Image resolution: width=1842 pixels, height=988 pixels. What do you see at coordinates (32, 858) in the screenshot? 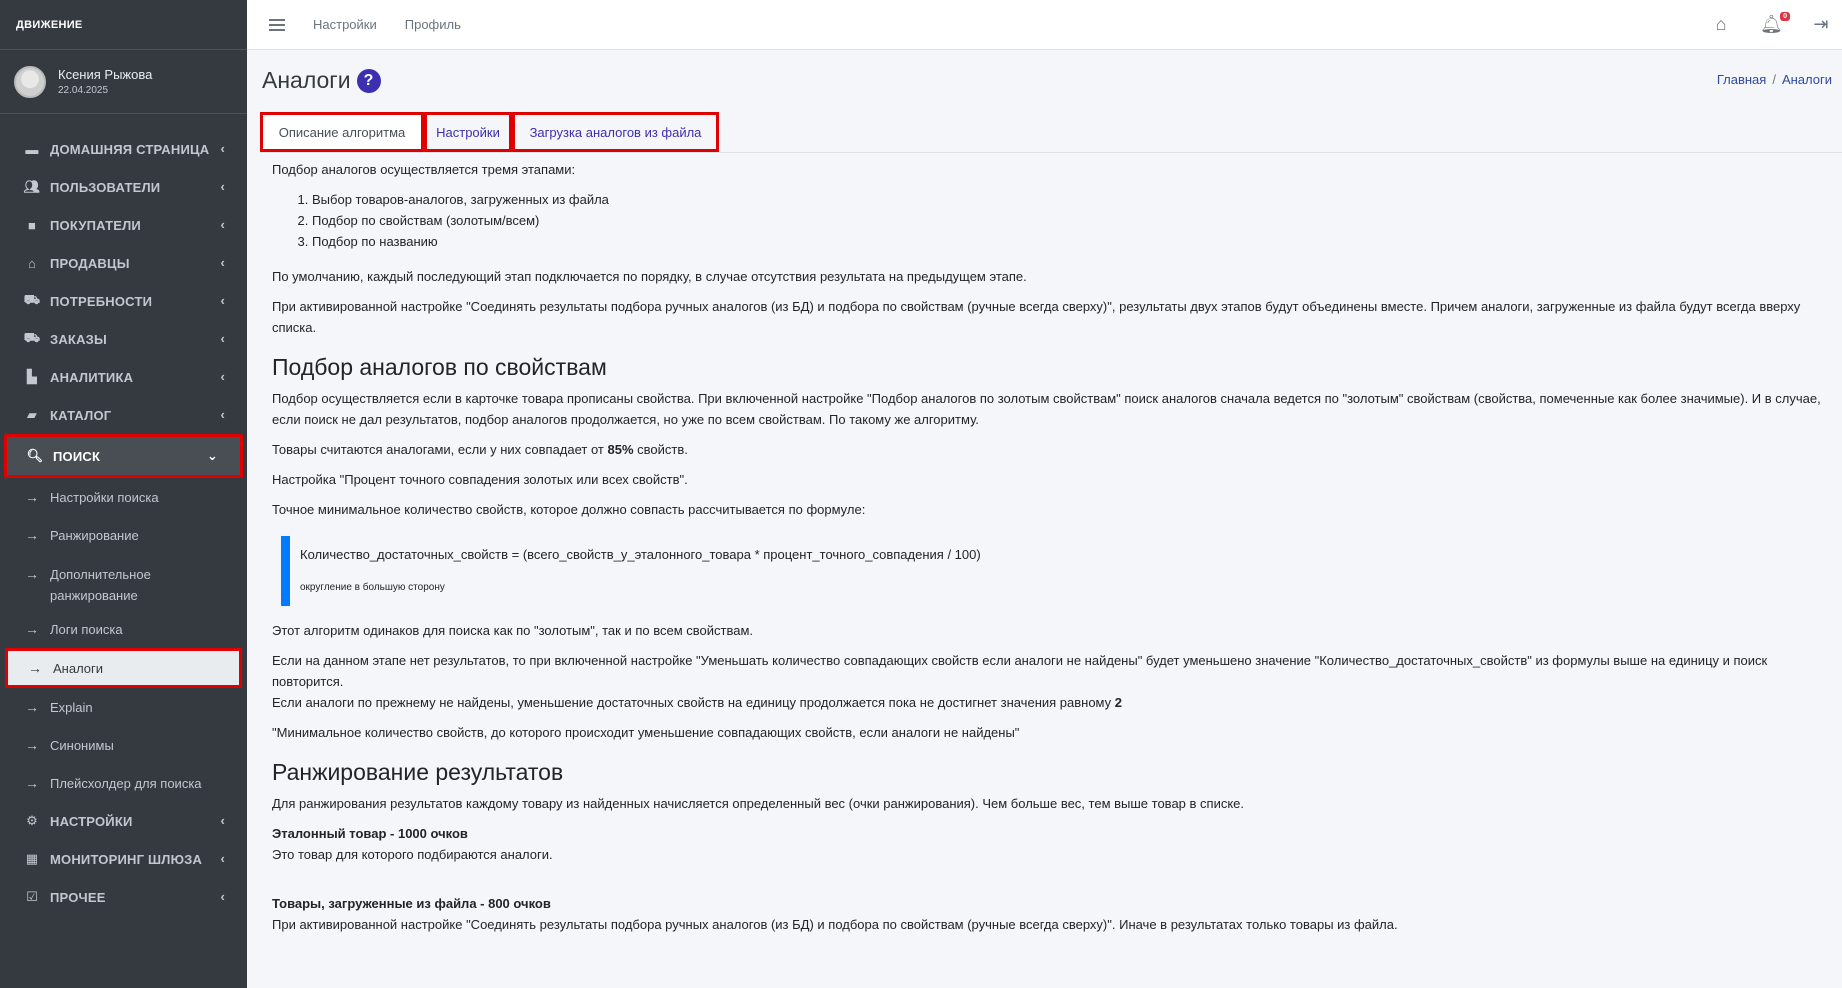
I see `table-icon: ▦` at bounding box center [32, 858].